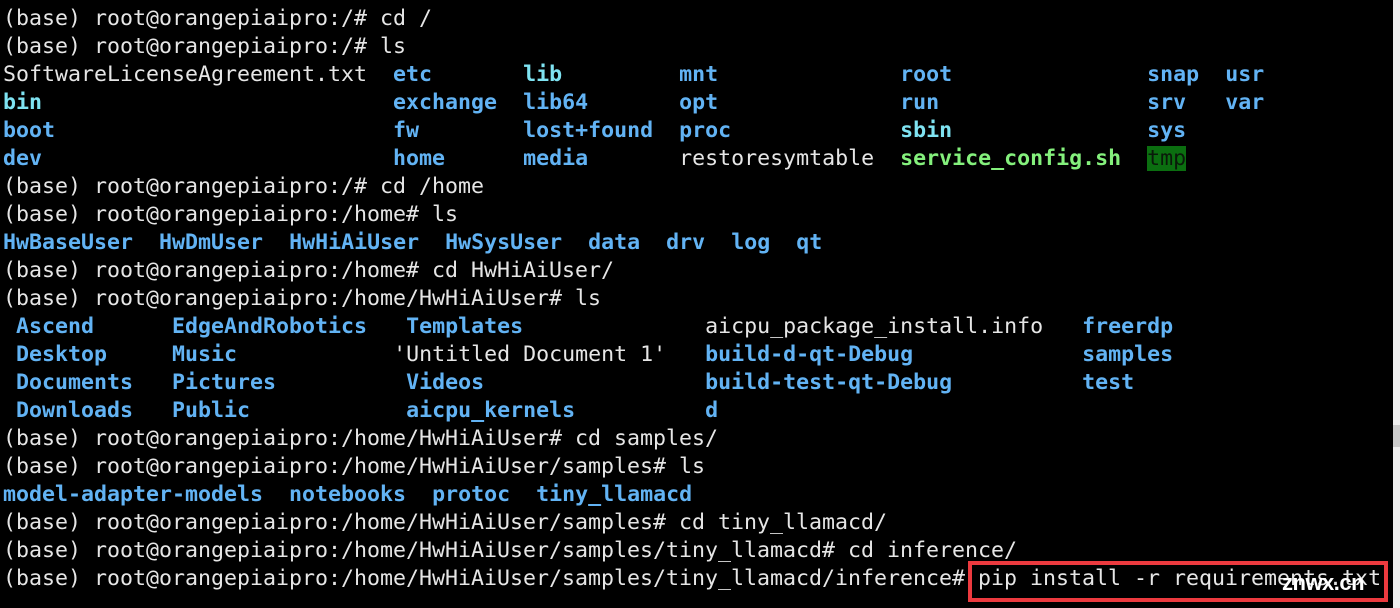 The height and width of the screenshot is (608, 1400). I want to click on command-text: cd tiny_llamacd/, so click(783, 522).